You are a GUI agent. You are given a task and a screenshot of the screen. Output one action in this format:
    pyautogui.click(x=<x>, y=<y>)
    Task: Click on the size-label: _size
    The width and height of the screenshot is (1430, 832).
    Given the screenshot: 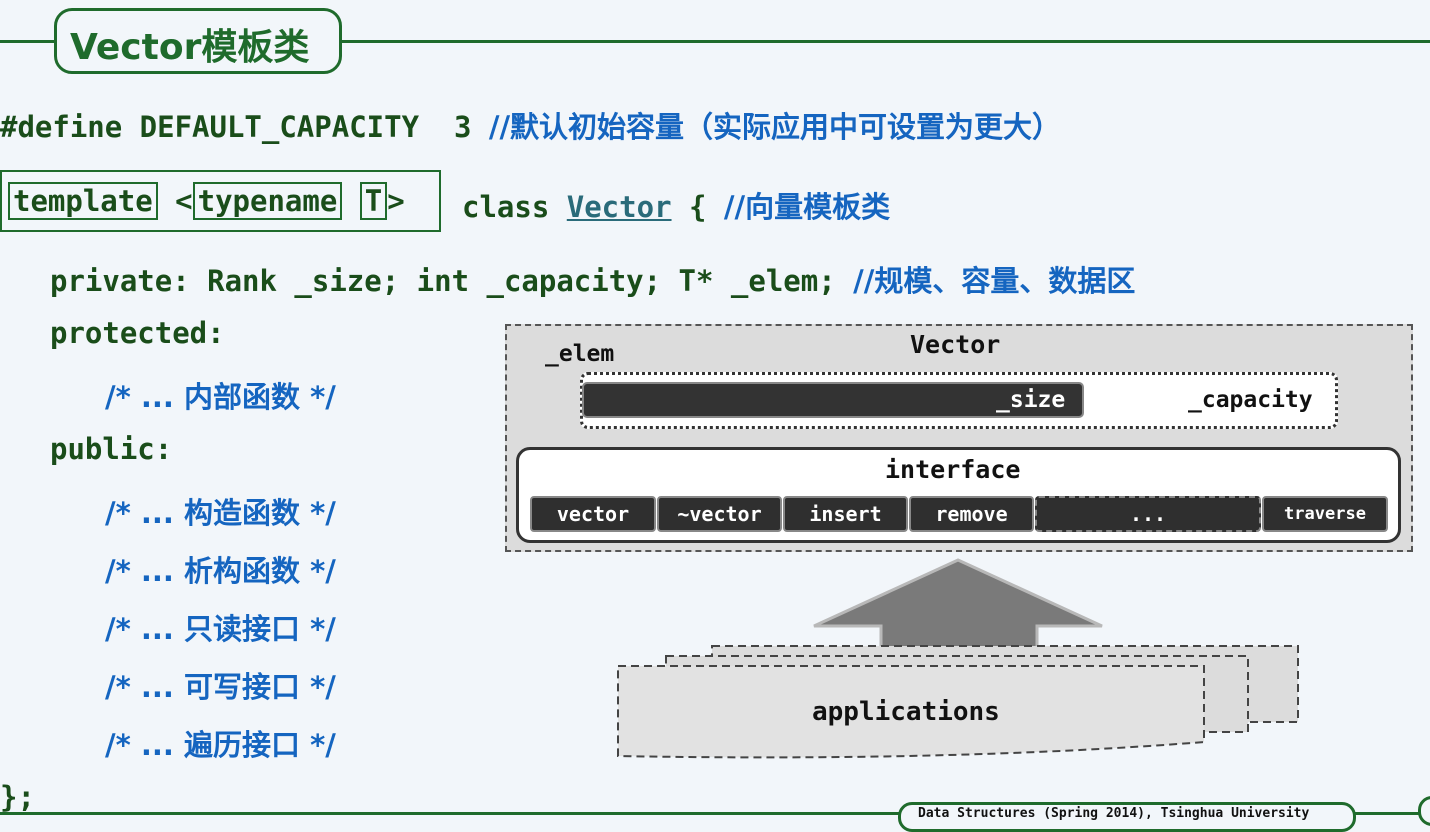 What is the action you would take?
    pyautogui.click(x=1031, y=400)
    